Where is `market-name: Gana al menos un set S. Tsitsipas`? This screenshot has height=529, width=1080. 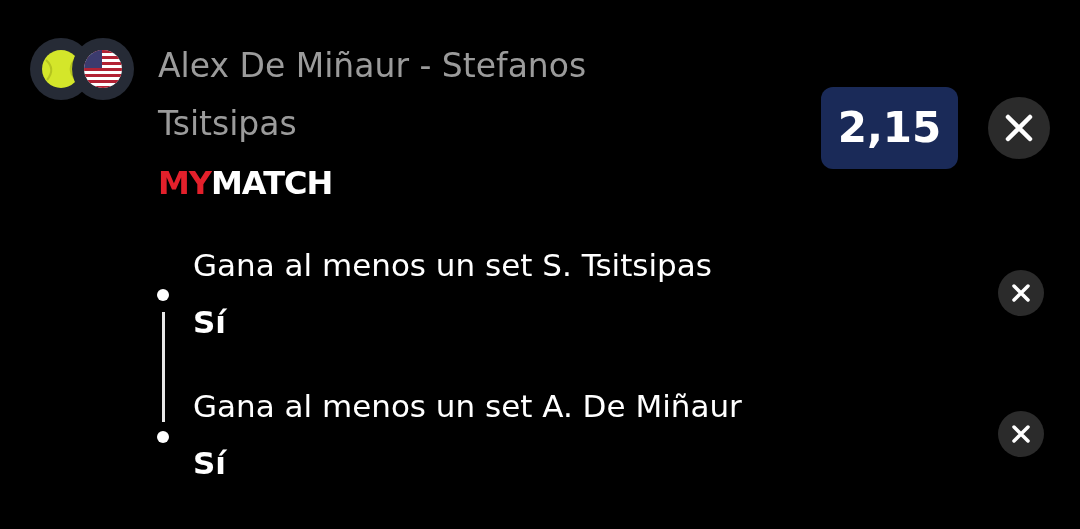
market-name: Gana al menos un set S. Tsitsipas is located at coordinates (453, 265).